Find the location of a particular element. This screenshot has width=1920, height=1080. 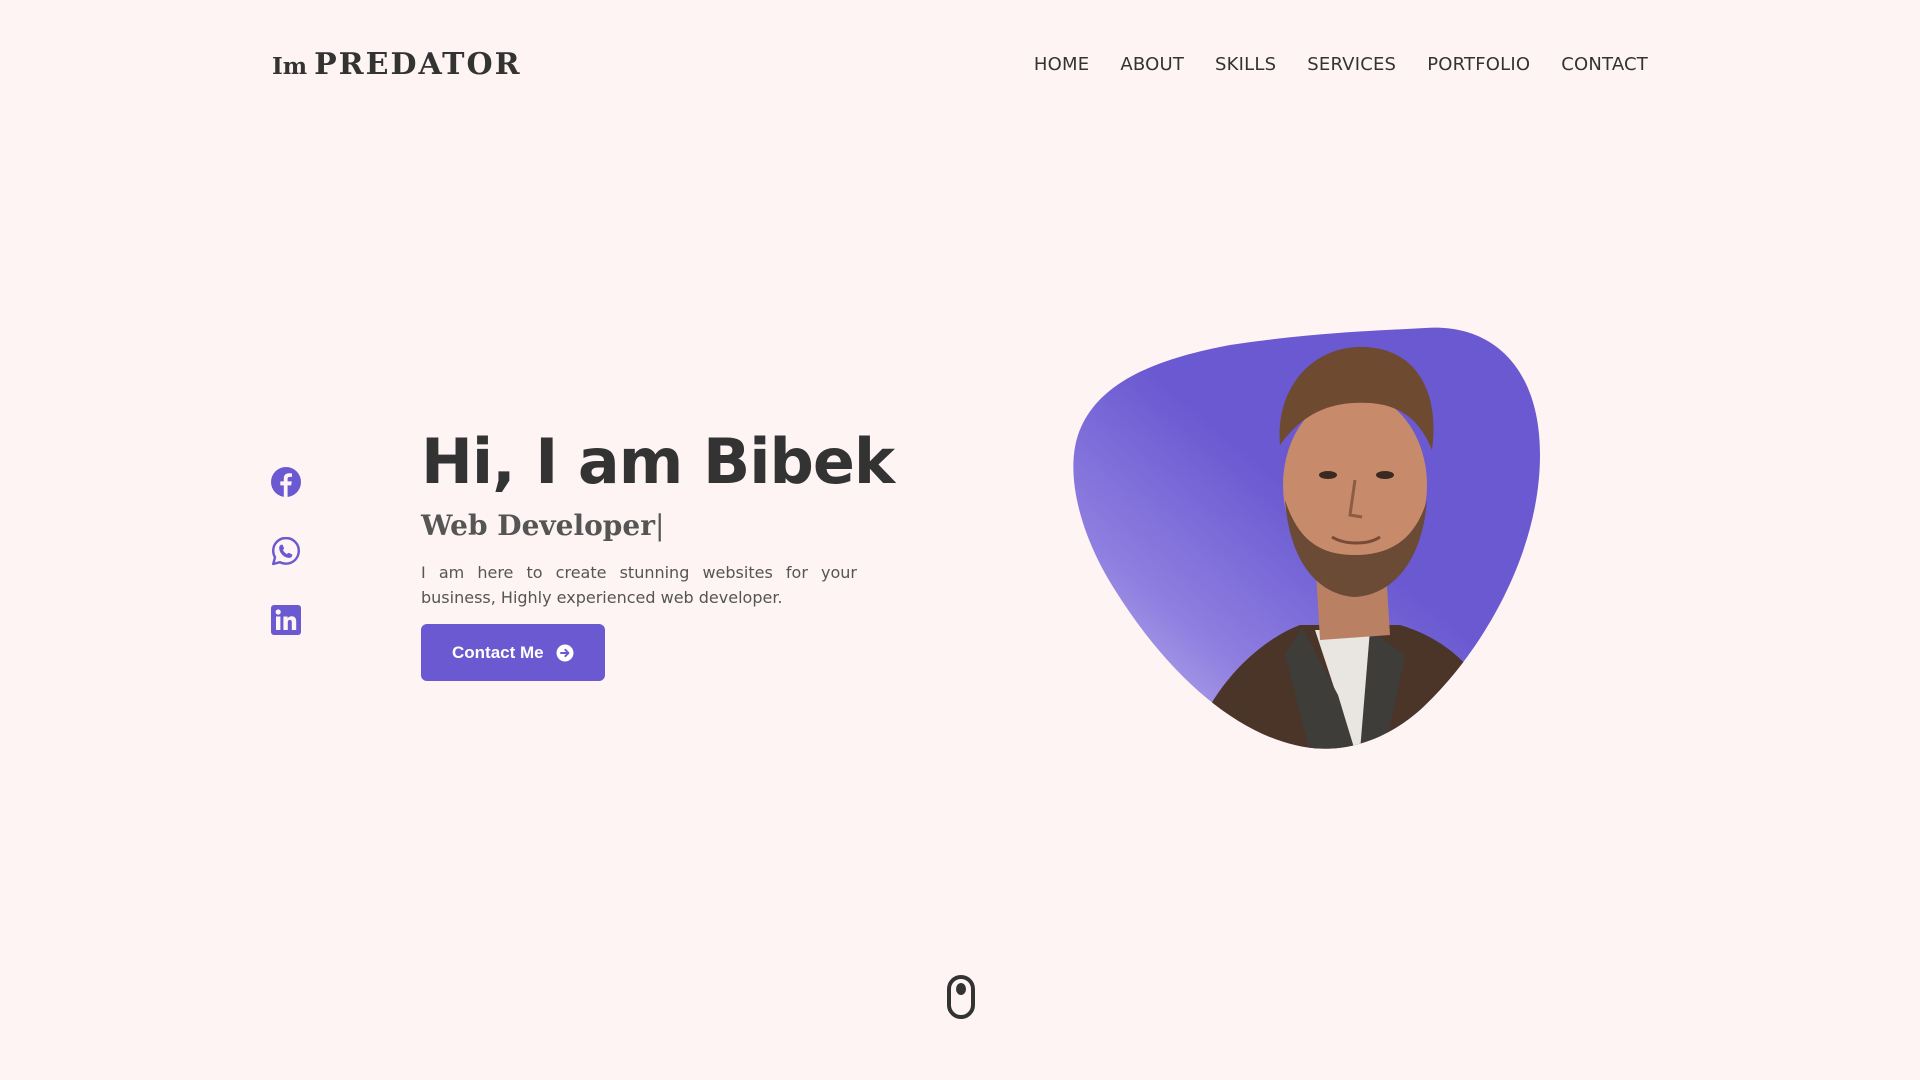

typing-cursor: | is located at coordinates (659, 525).